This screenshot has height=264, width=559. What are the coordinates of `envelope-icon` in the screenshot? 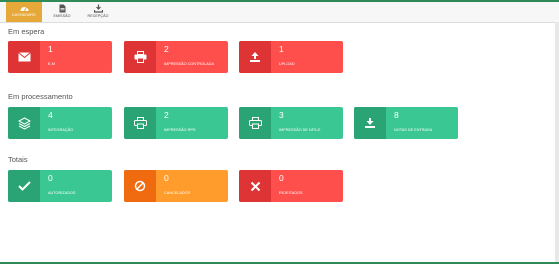 It's located at (24, 57).